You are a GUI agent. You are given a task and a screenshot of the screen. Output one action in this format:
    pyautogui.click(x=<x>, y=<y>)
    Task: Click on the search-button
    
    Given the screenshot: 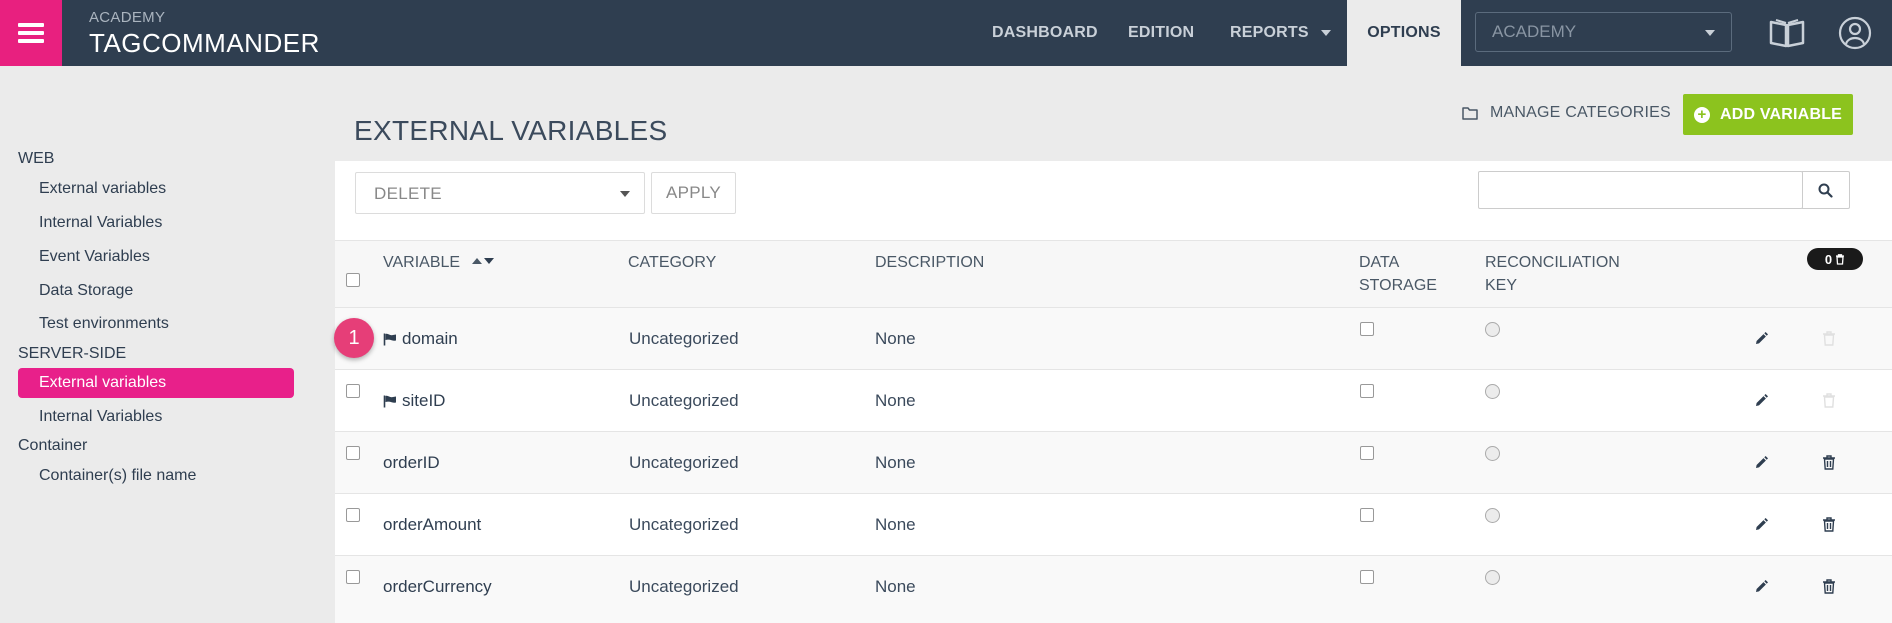 What is the action you would take?
    pyautogui.click(x=1826, y=190)
    